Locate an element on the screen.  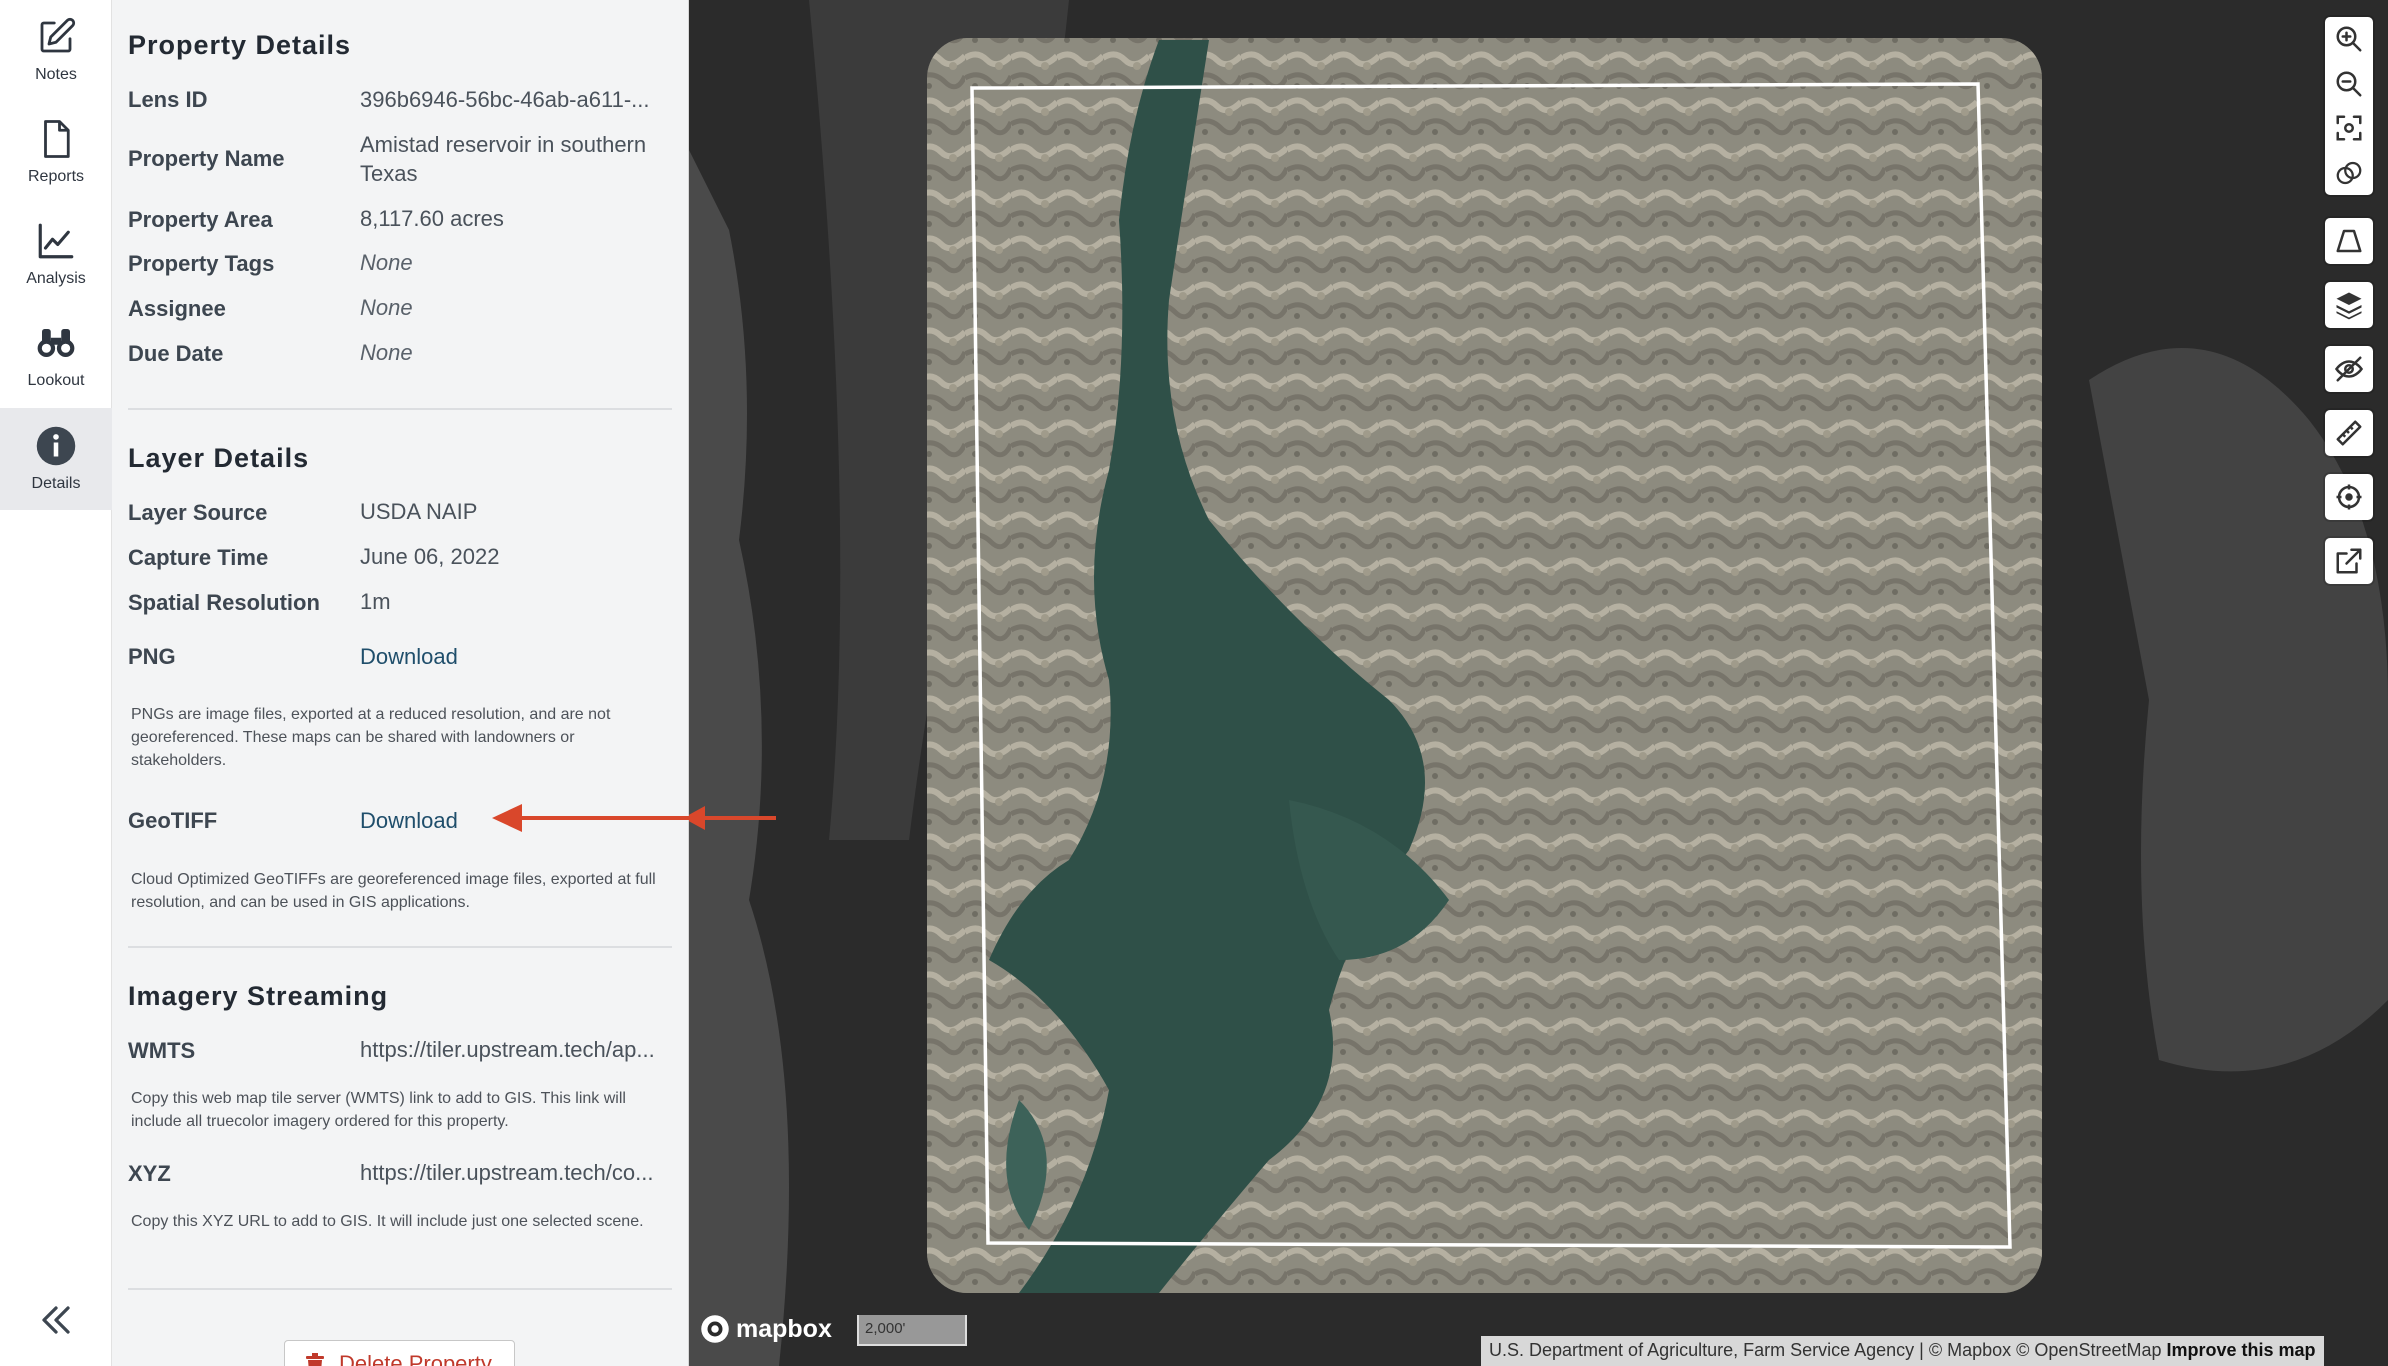
share-external-icon is located at coordinates (2349, 561).